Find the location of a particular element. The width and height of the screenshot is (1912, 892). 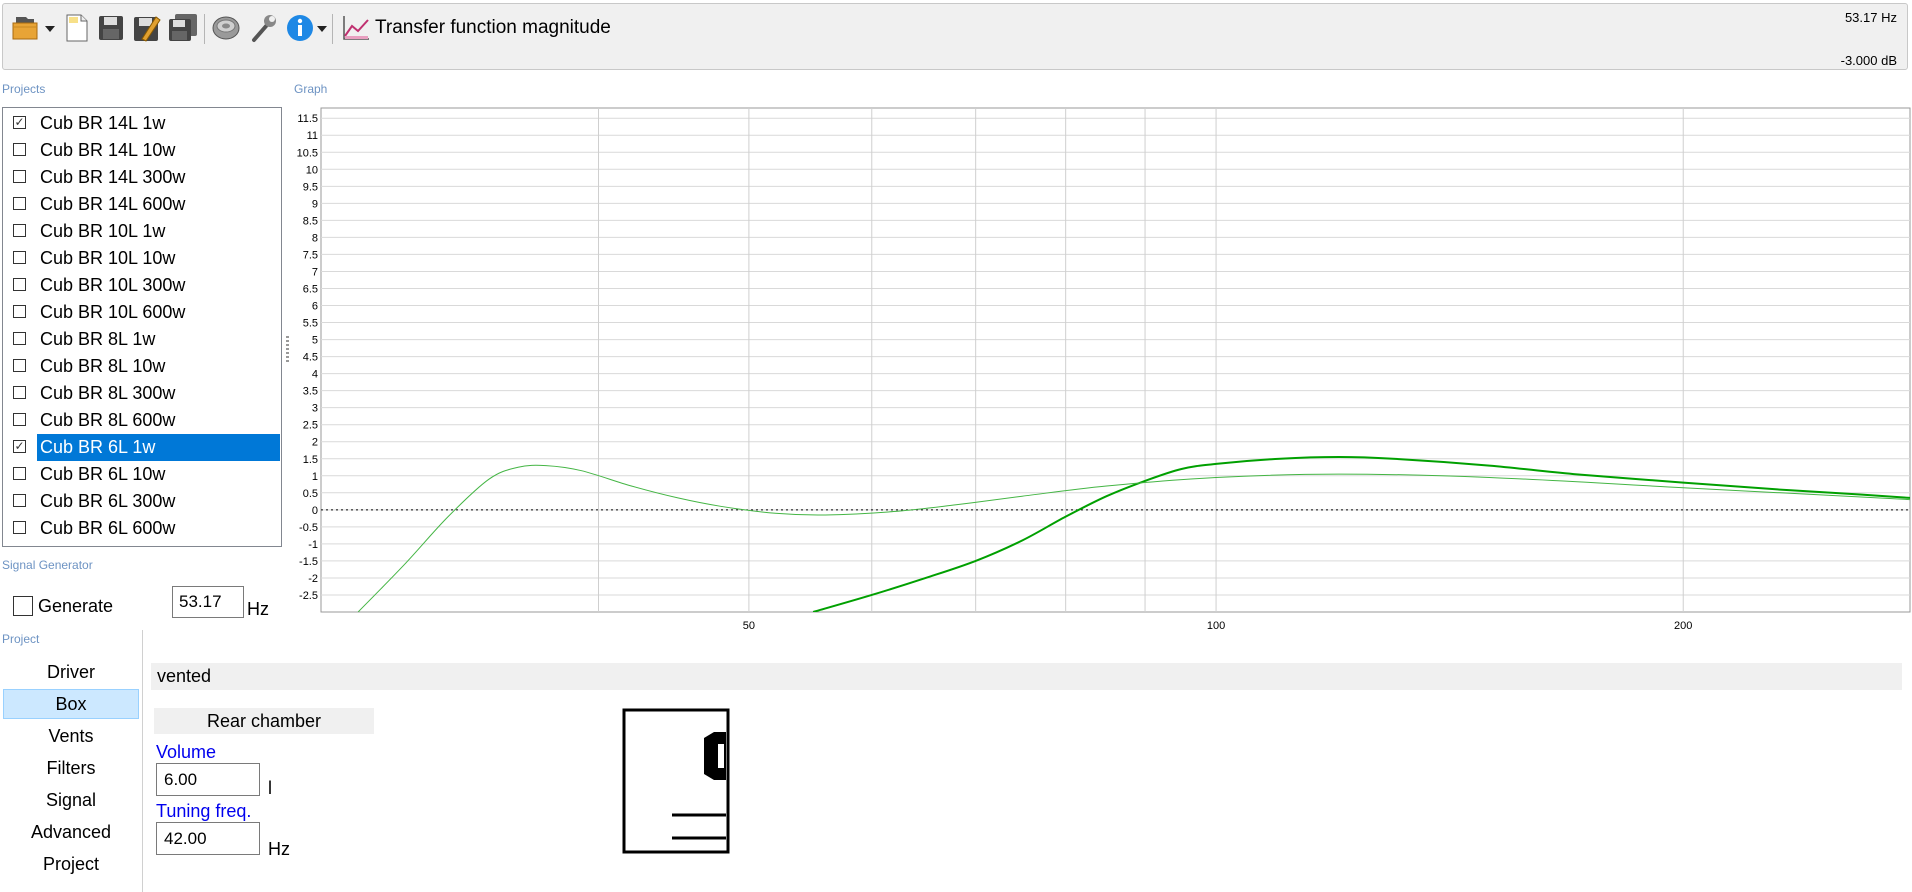

tuning-frequency-link: Tuning freq. is located at coordinates (203, 811).